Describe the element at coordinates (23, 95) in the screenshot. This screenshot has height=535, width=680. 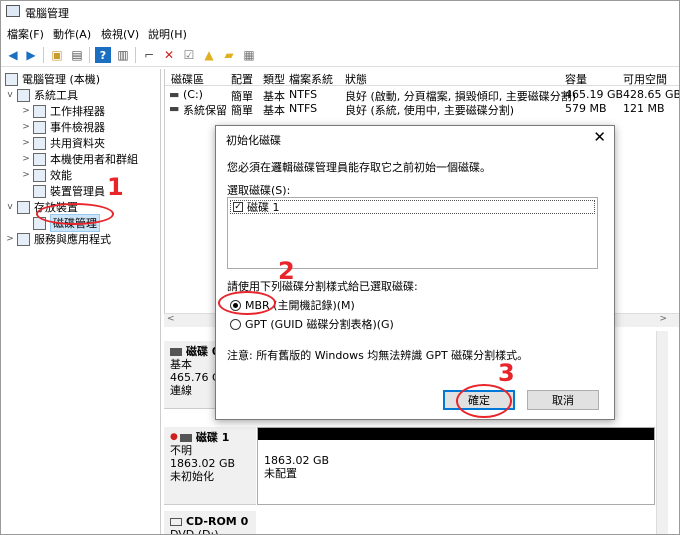
I see `tools-icon` at that location.